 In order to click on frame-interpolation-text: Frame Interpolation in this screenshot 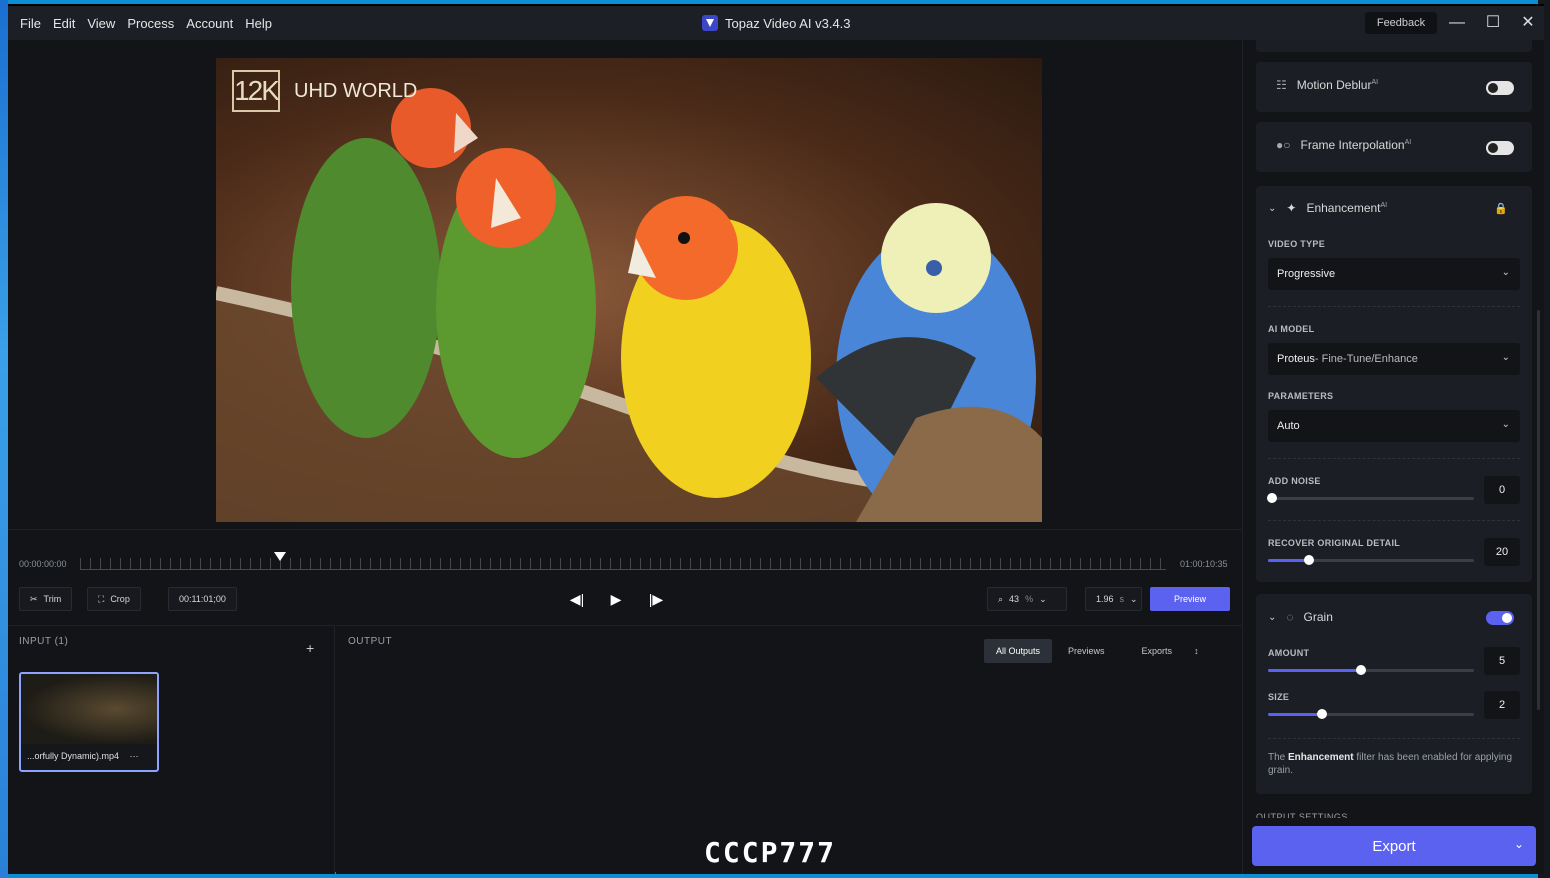, I will do `click(1352, 145)`.